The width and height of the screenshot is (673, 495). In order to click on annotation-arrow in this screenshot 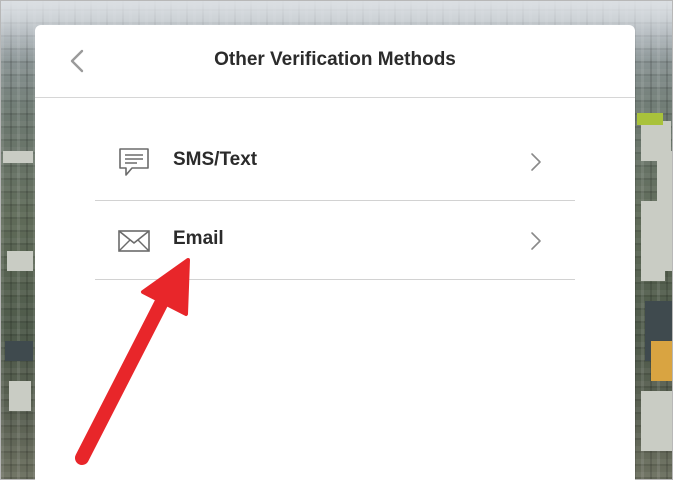, I will do `click(132, 361)`.